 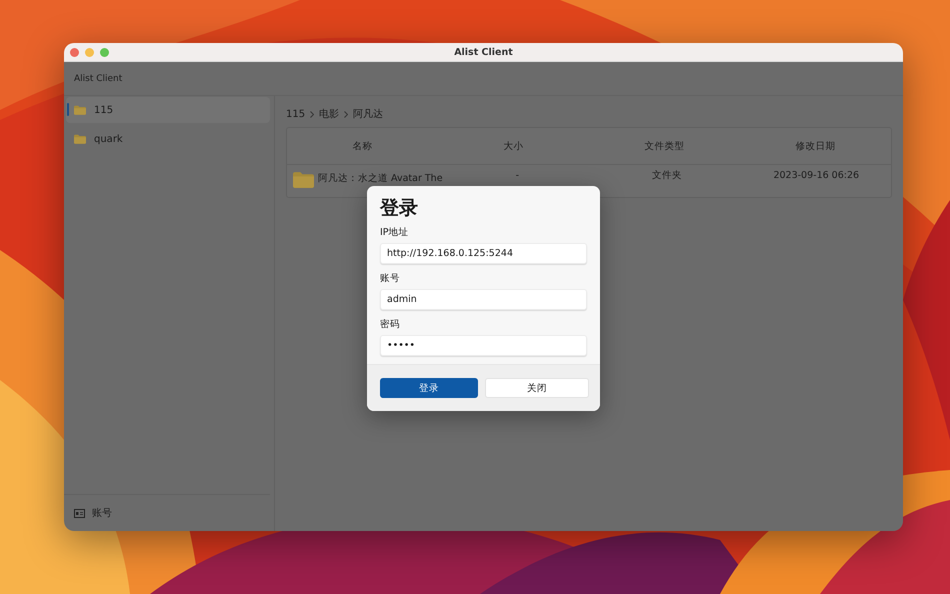 What do you see at coordinates (74, 52) in the screenshot?
I see `close-button` at bounding box center [74, 52].